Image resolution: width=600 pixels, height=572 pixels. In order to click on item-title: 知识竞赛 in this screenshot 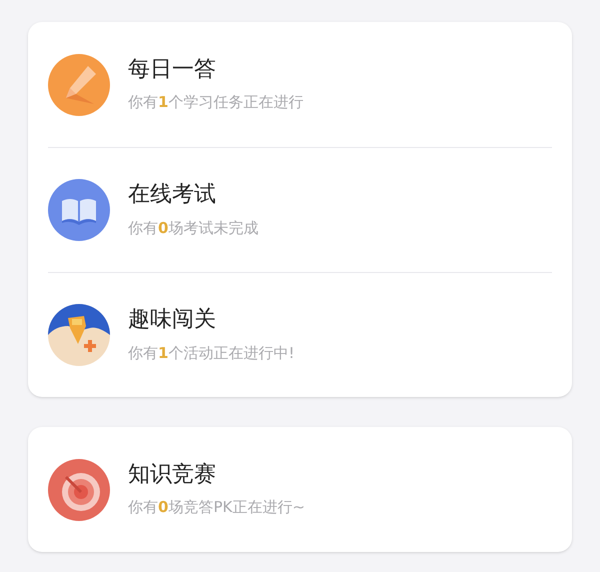, I will do `click(216, 474)`.